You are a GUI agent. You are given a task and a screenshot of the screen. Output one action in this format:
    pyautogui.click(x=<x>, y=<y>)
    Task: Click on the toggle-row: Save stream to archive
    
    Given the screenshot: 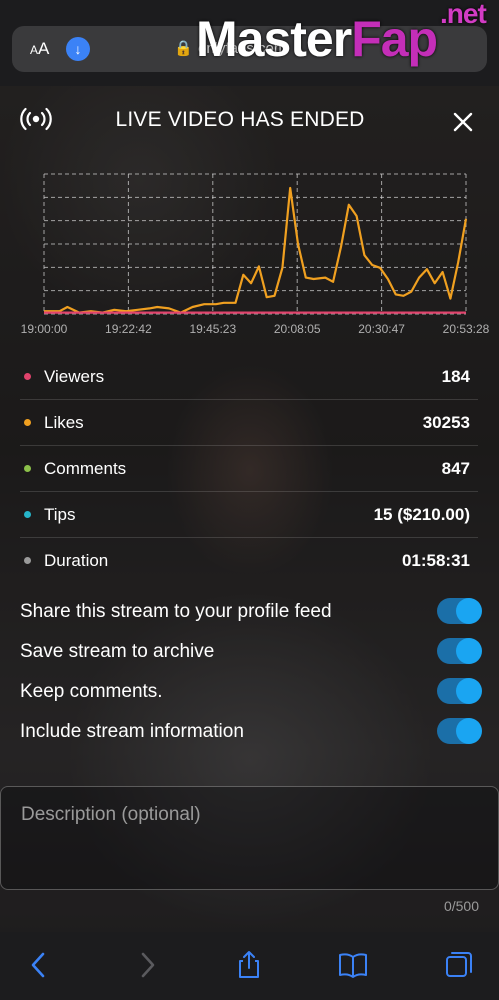 What is the action you would take?
    pyautogui.click(x=249, y=652)
    